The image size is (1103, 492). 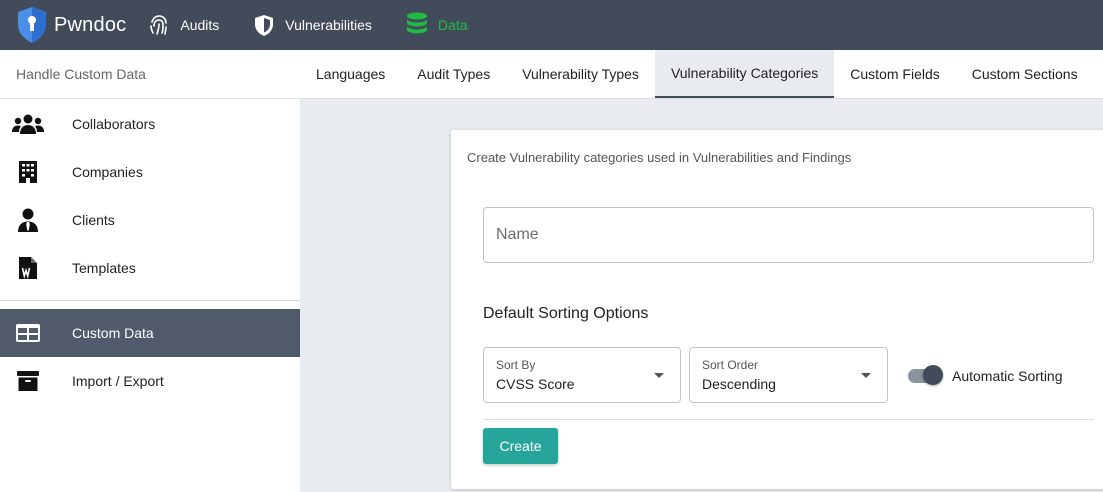 I want to click on sidebar-item-custom-data: Custom Data, so click(x=150, y=333).